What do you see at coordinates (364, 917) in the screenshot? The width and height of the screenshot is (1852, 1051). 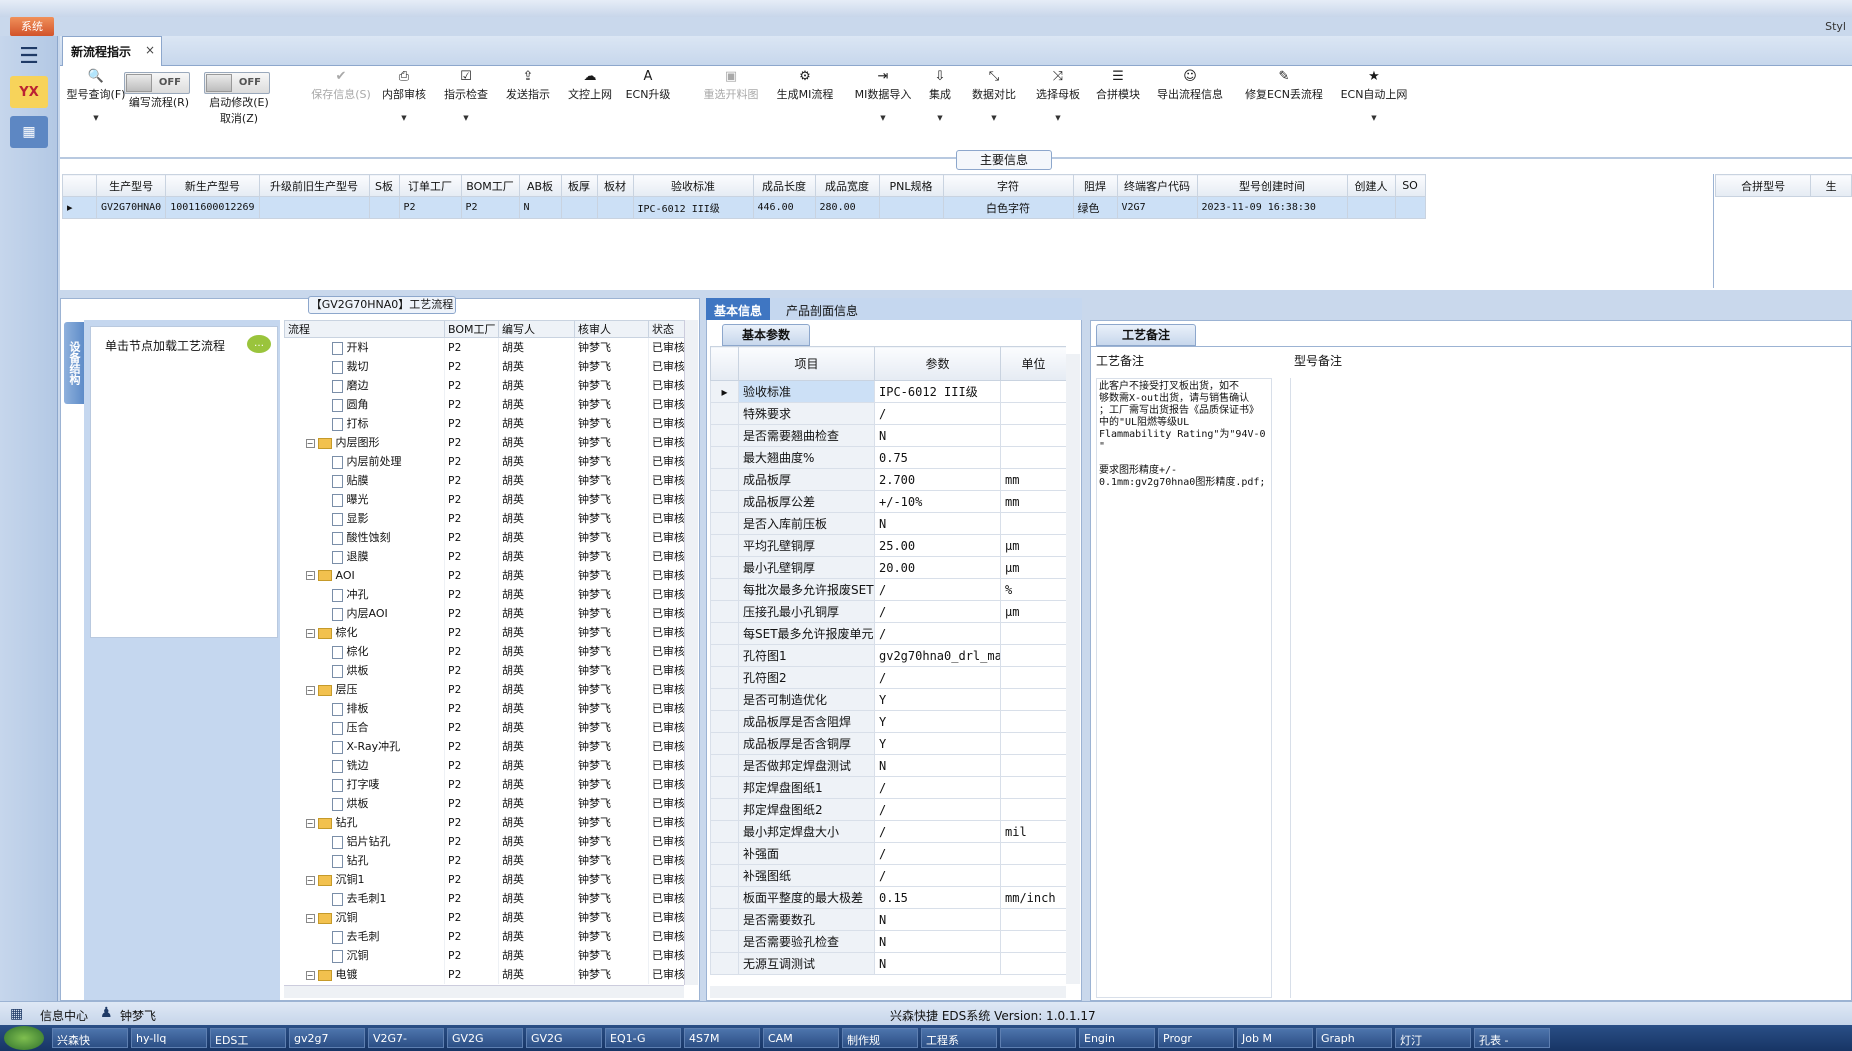 I see `tree-node: − 沉铜` at bounding box center [364, 917].